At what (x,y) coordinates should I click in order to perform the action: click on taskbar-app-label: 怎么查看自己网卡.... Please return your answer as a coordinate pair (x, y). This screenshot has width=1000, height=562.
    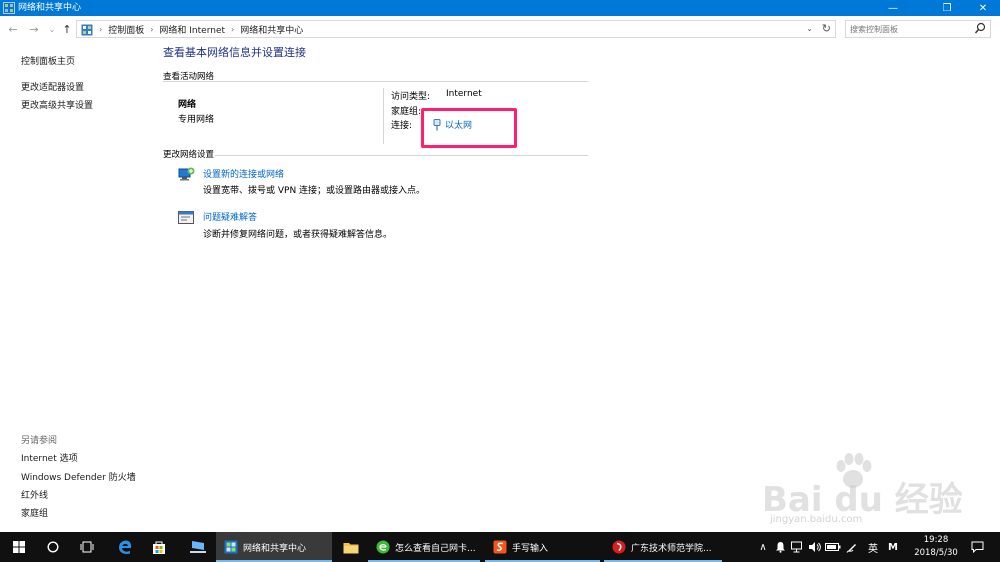
    Looking at the image, I should click on (435, 548).